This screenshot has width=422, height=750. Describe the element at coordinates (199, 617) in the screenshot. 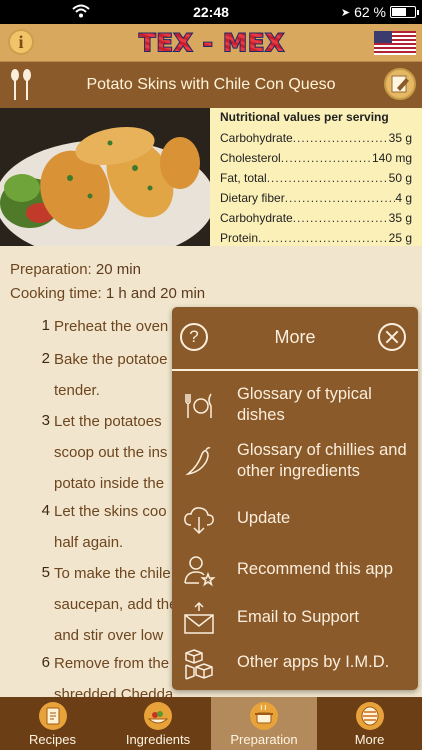

I see `envelope-icon` at that location.